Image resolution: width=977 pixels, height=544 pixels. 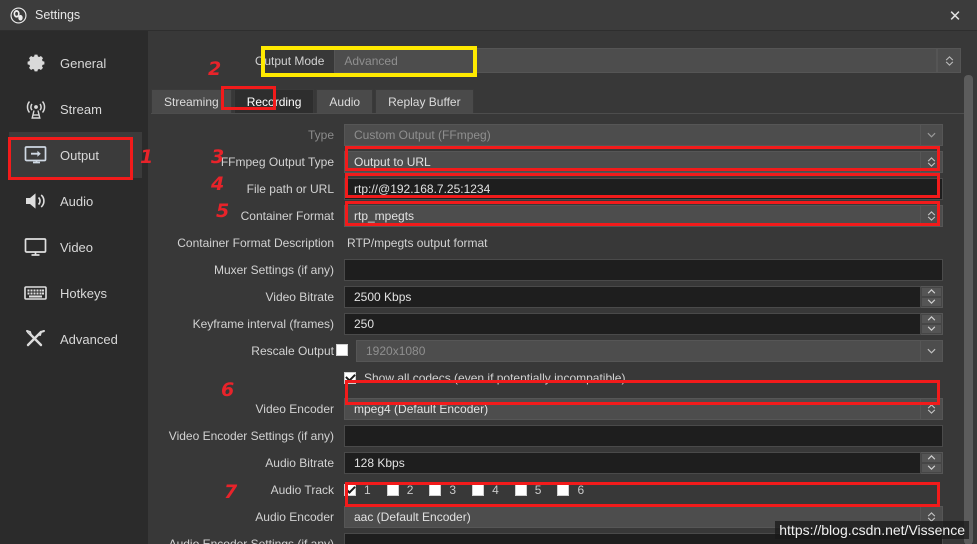 What do you see at coordinates (488, 15) in the screenshot?
I see `title-bar: Settings ✕` at bounding box center [488, 15].